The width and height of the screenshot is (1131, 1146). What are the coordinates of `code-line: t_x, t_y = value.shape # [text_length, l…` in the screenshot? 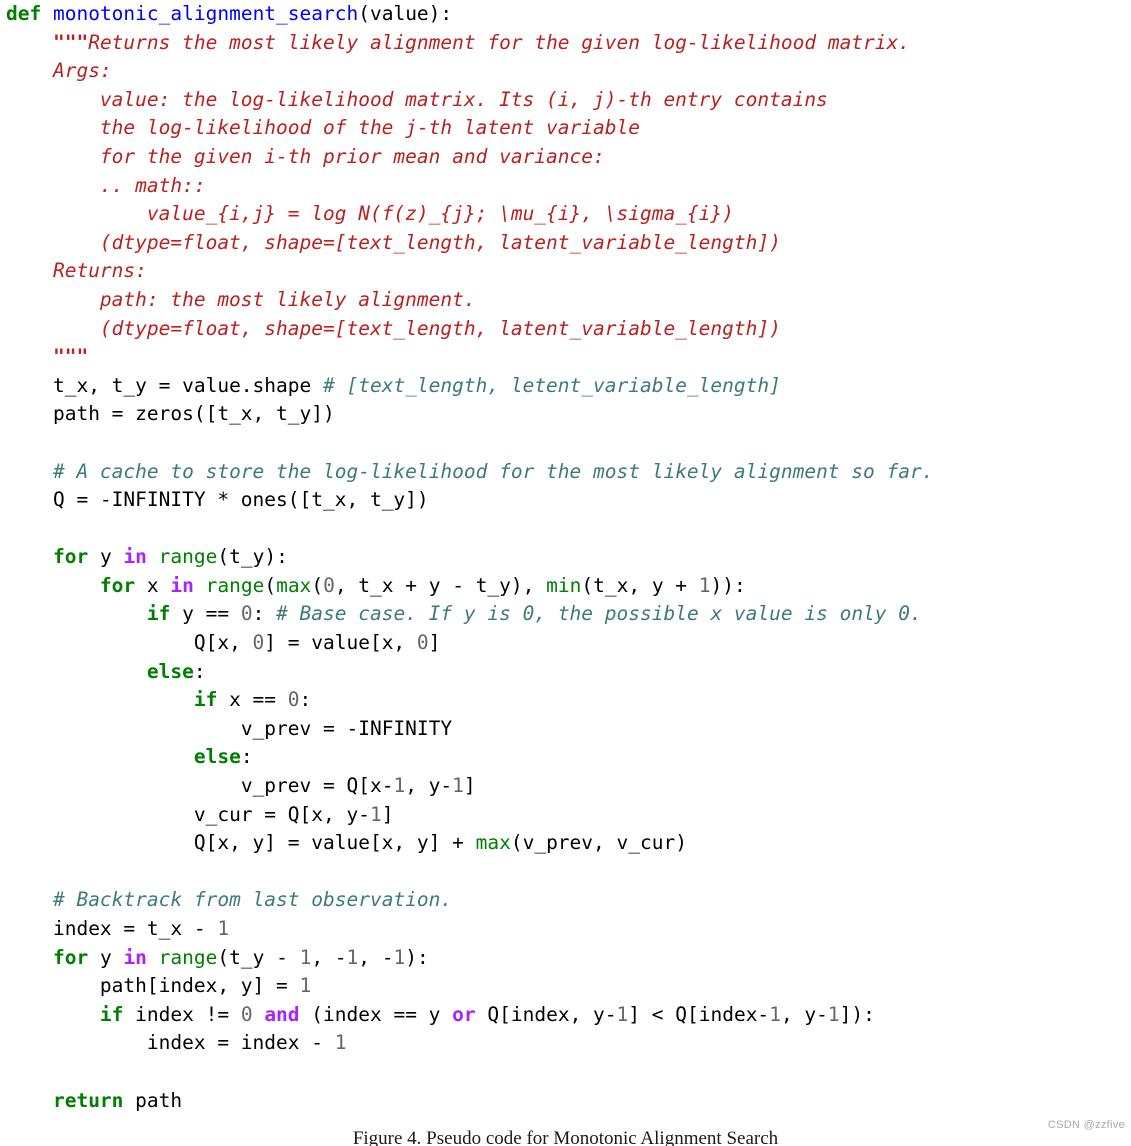 It's located at (565, 386).